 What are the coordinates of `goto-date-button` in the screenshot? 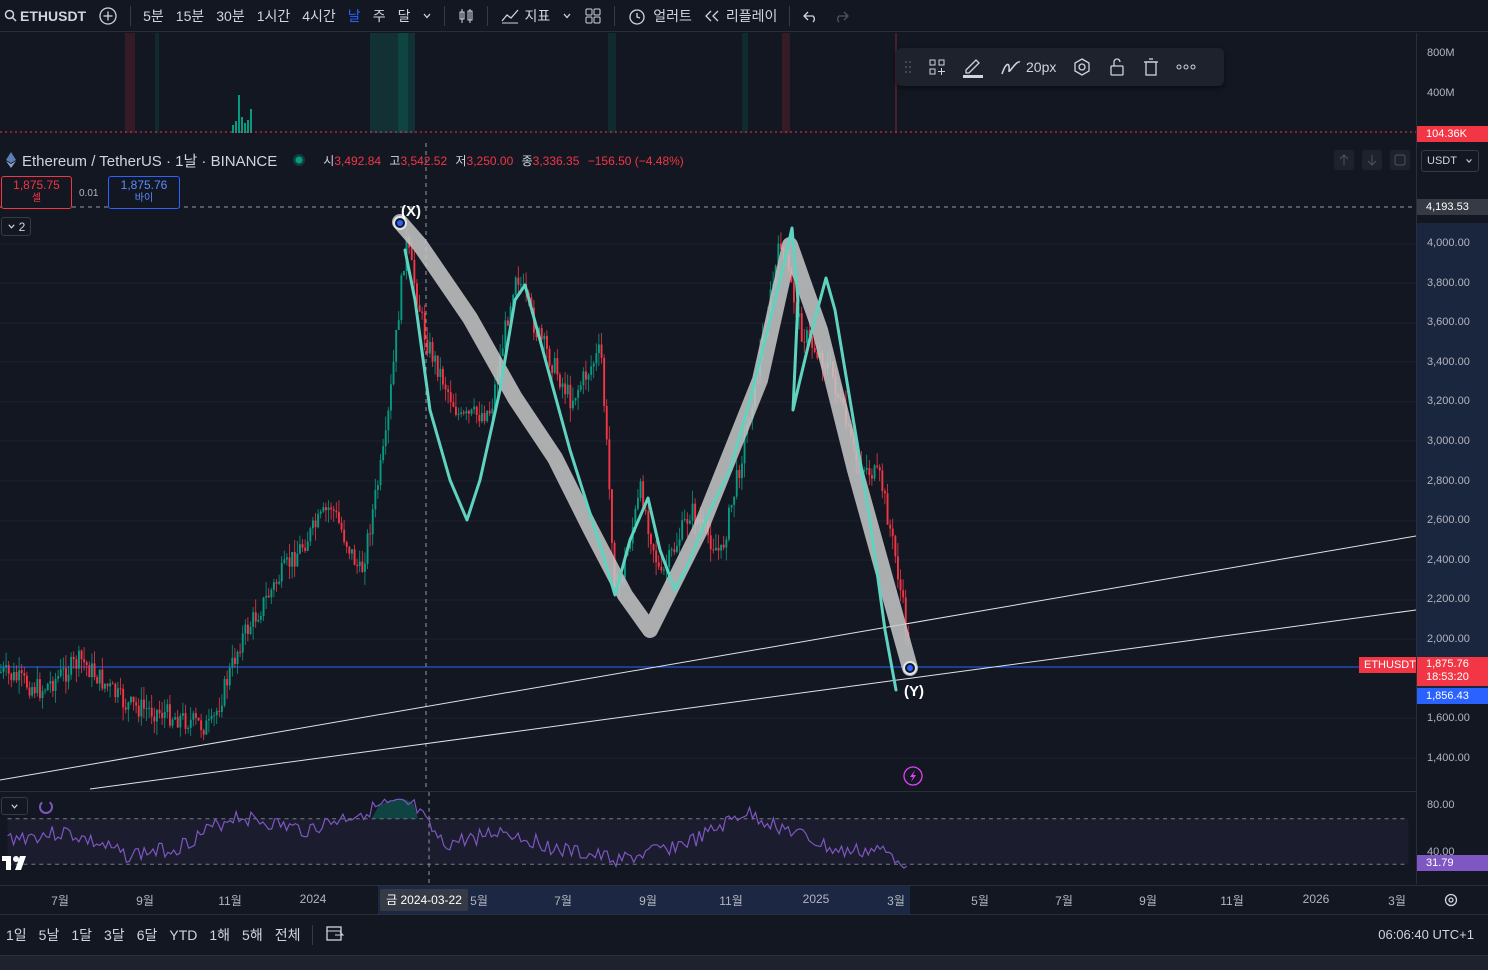 It's located at (335, 934).